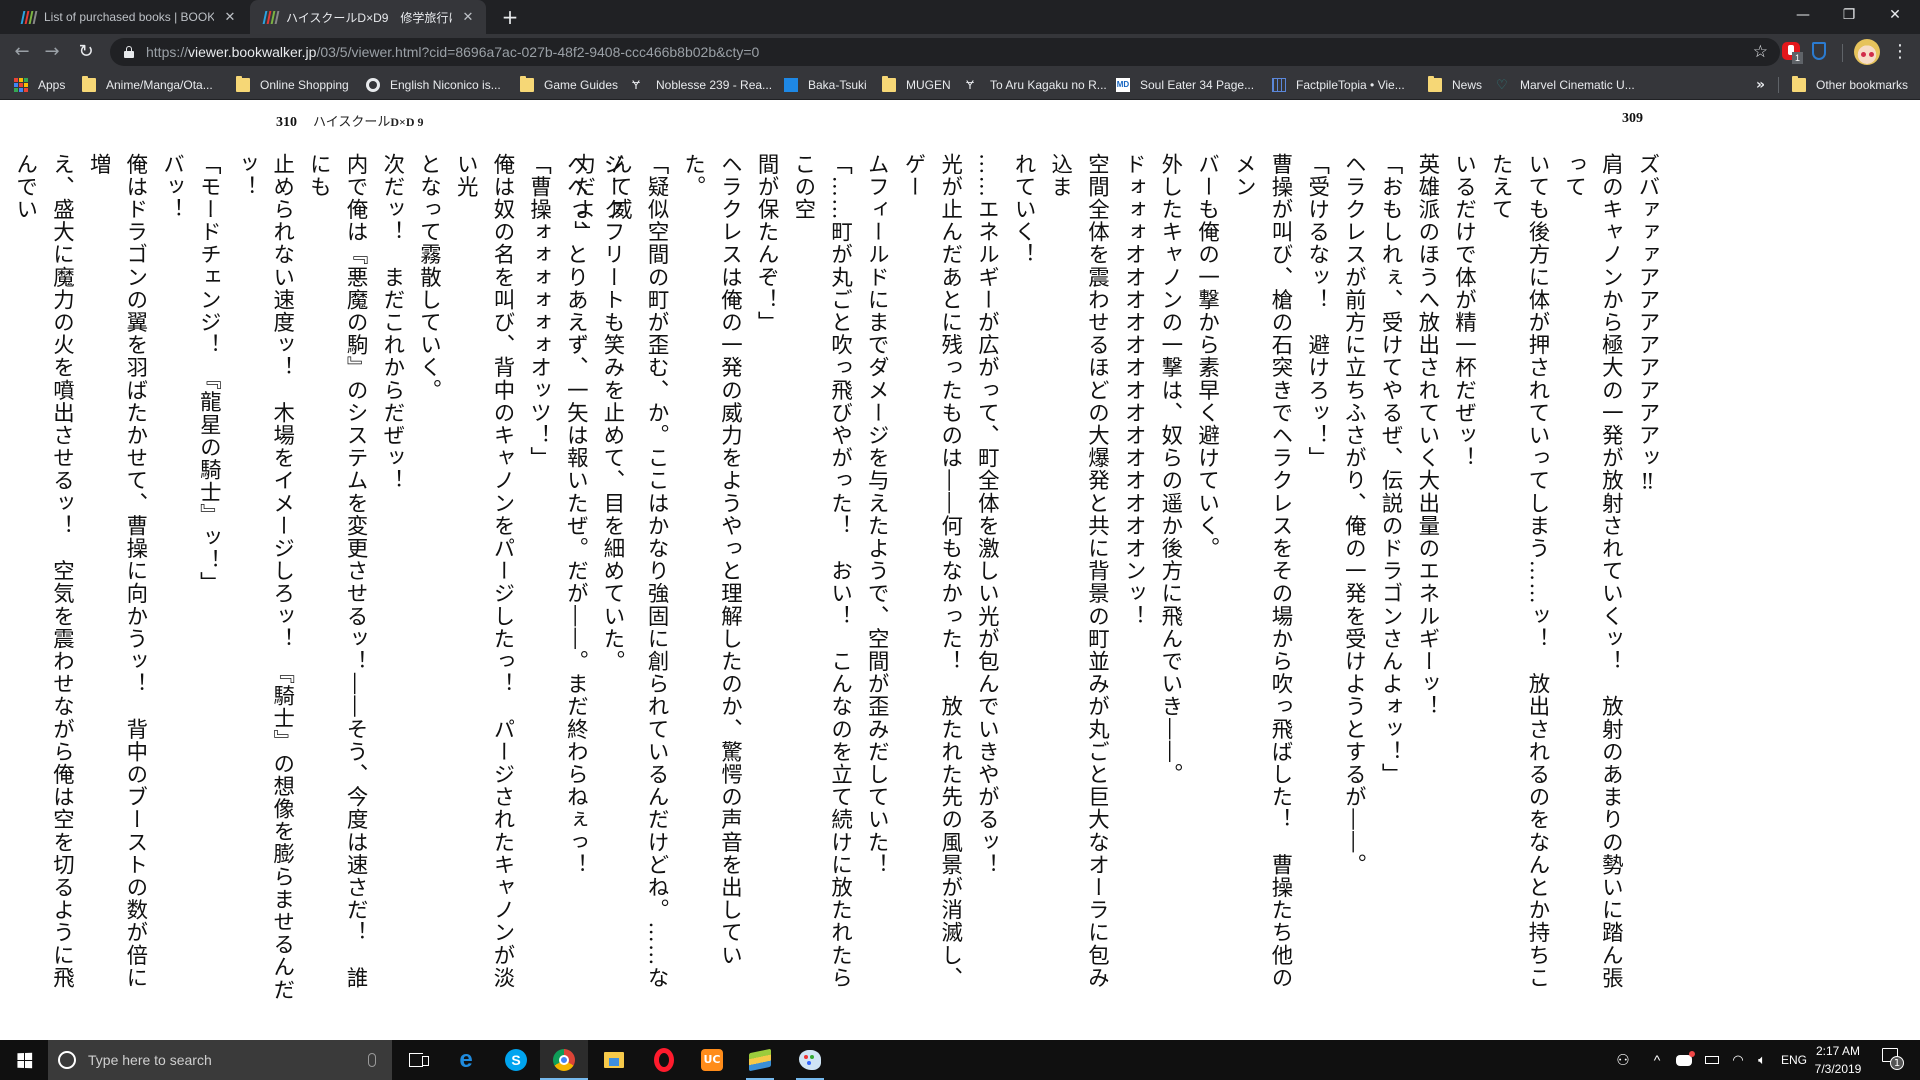 The height and width of the screenshot is (1080, 1920). Describe the element at coordinates (1078, 571) in the screenshot. I see `text-column: 空間全体を震わせるほどの大爆発と共に背景の町並みが丸ごと巨大なオーラに包み込ま` at that location.